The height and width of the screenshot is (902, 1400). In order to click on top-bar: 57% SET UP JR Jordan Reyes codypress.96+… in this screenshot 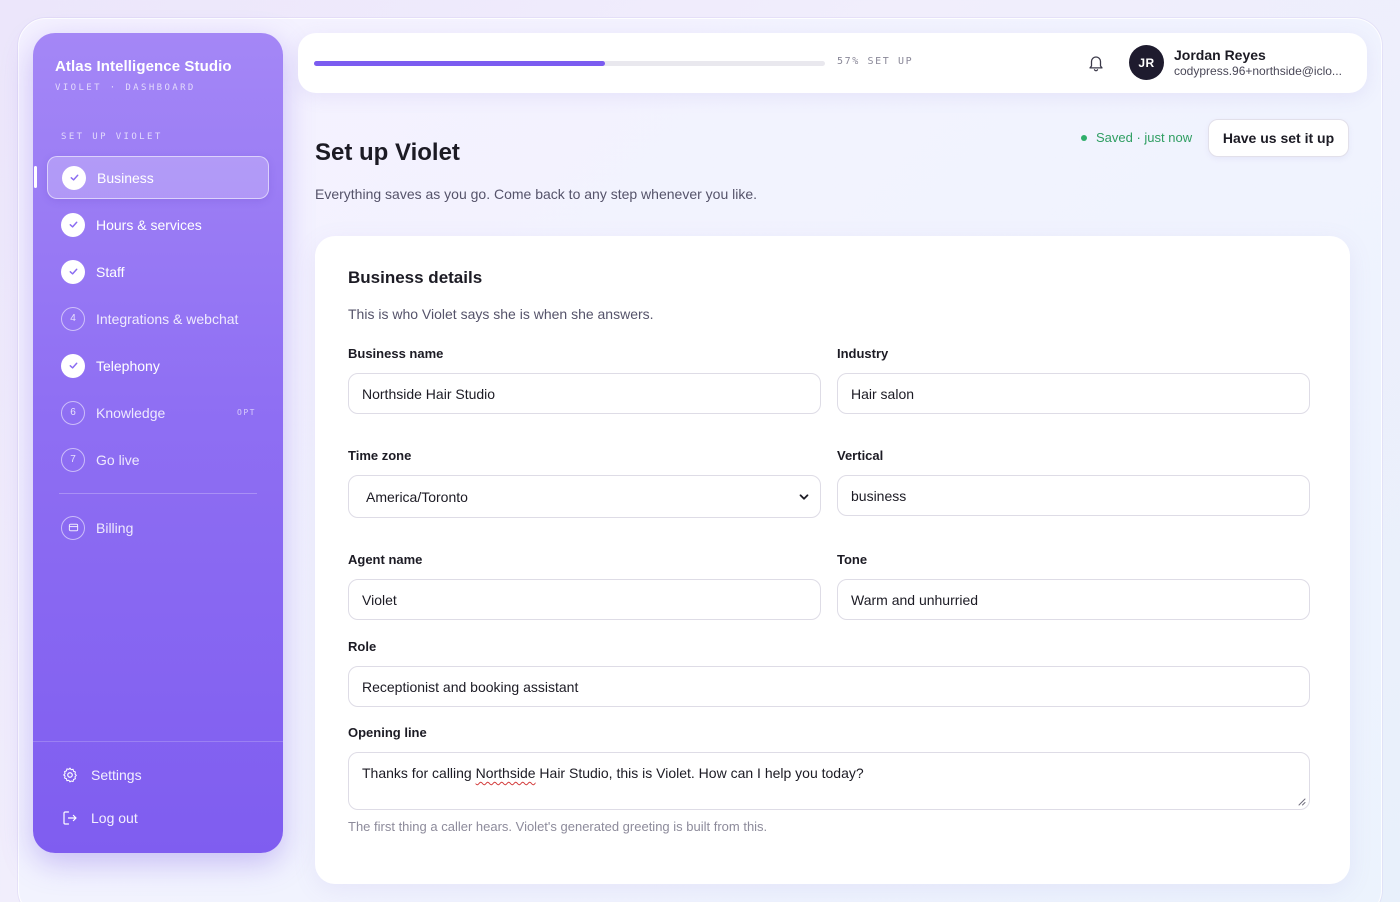, I will do `click(832, 63)`.